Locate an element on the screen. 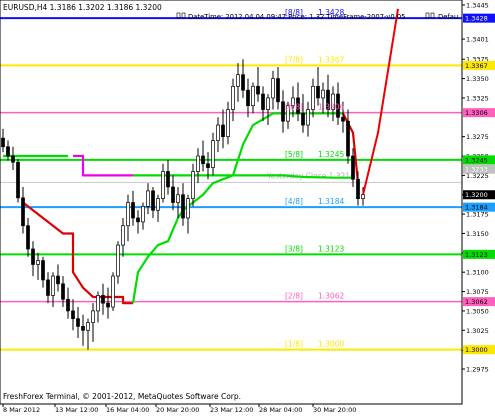 The height and width of the screenshot is (417, 495). price-tick-label: 1.3025 is located at coordinates (477, 331).